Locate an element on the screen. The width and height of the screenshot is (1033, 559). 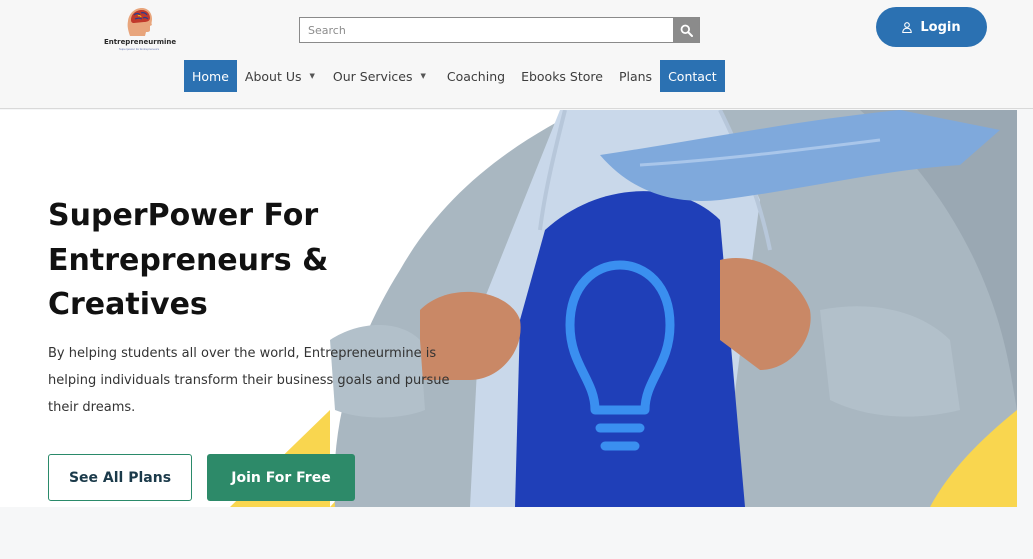
see-all-plans-button: See All Plans is located at coordinates (120, 477).